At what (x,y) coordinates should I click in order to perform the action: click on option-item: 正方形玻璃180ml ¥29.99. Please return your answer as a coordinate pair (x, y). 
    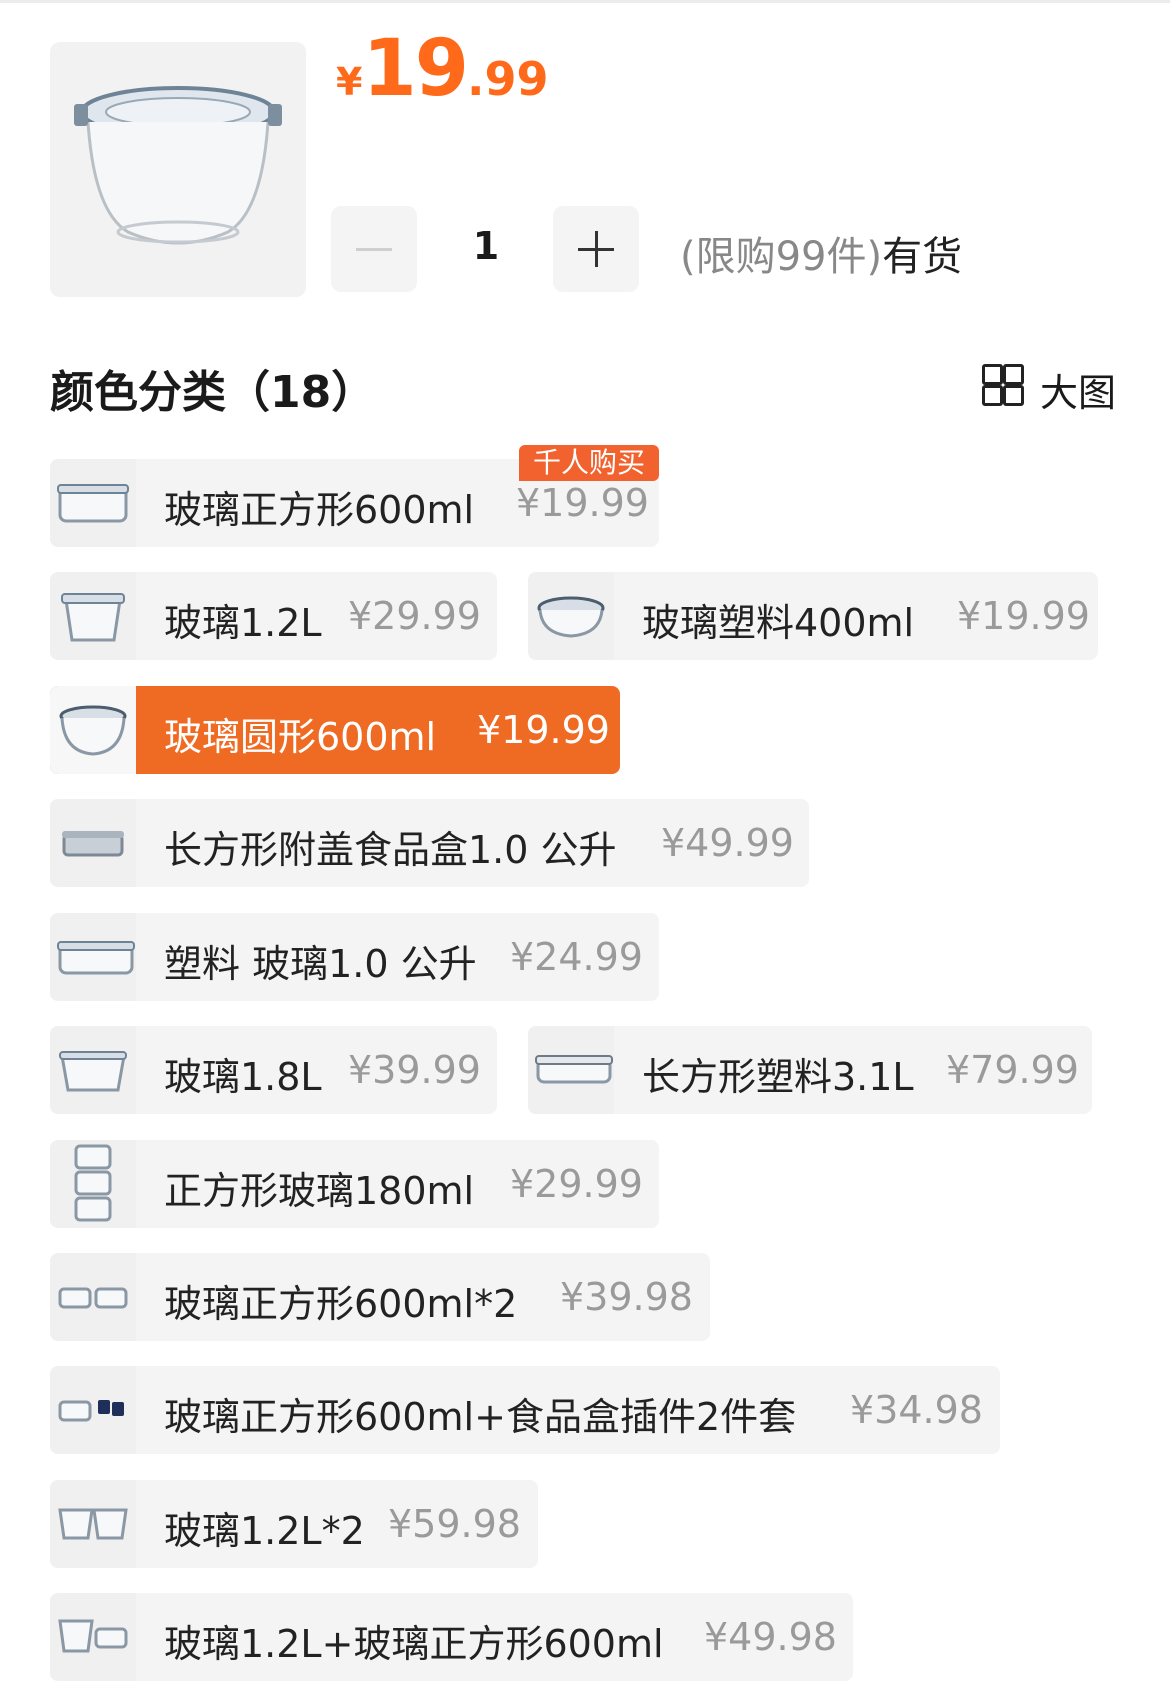
    Looking at the image, I should click on (354, 1184).